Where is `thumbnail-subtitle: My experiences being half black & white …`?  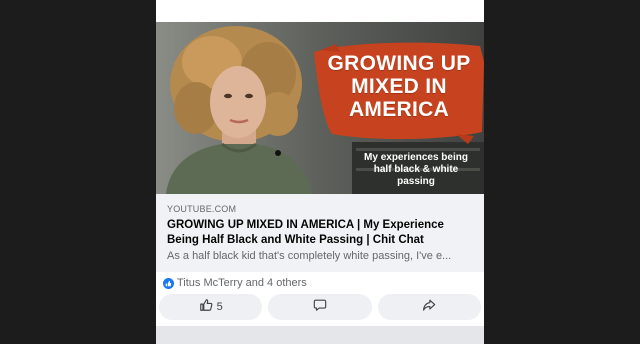
thumbnail-subtitle: My experiences being half black & white … is located at coordinates (416, 169).